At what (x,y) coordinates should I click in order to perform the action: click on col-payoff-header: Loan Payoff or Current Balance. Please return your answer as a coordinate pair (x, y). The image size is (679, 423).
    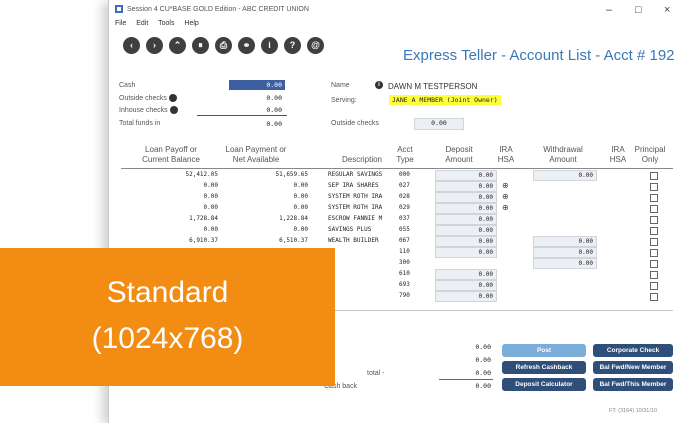
    Looking at the image, I should click on (171, 154).